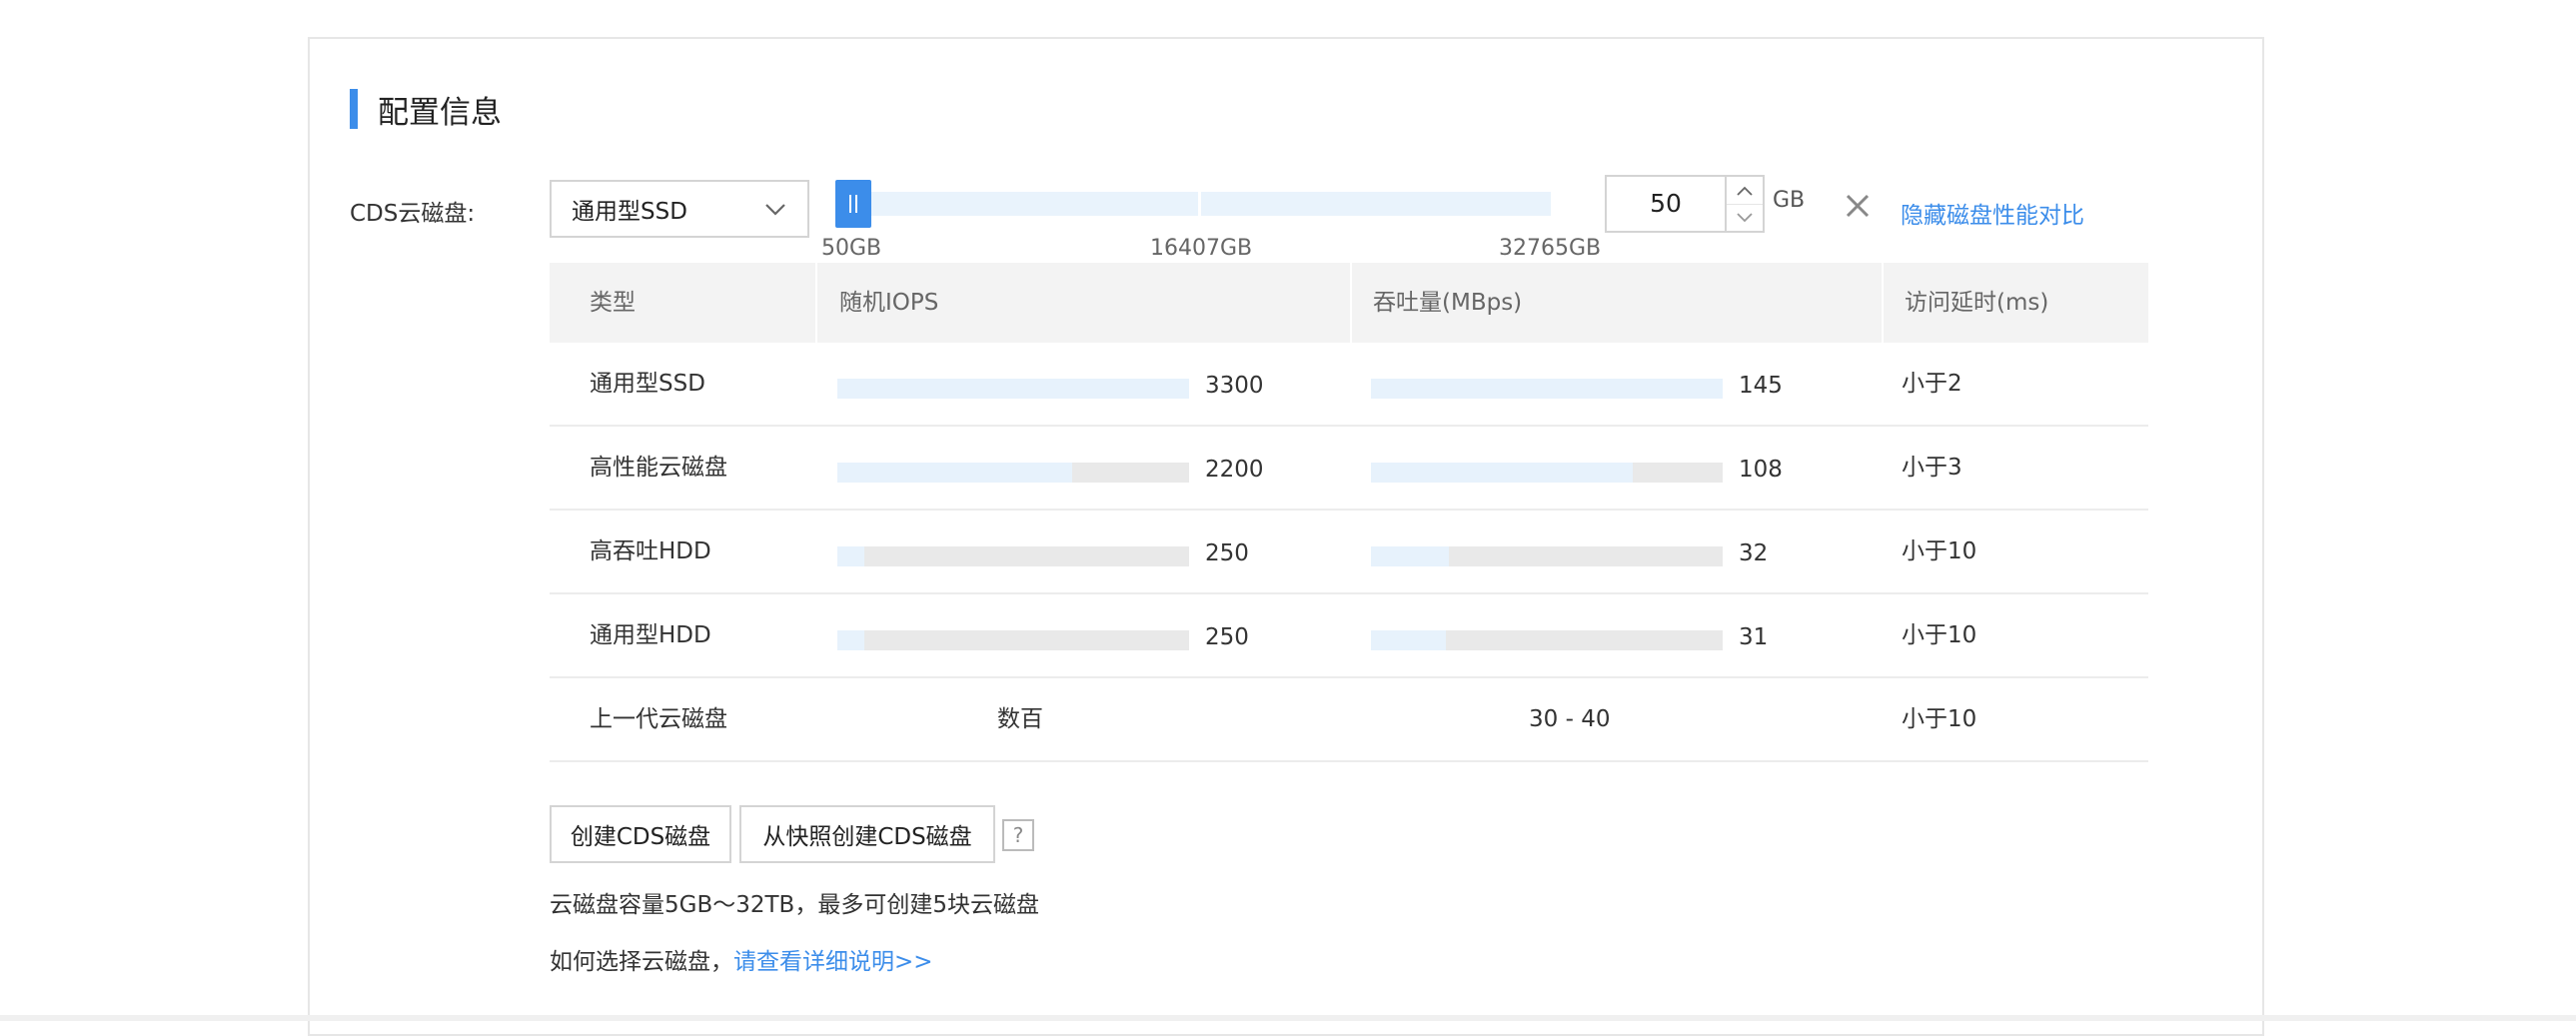 Image resolution: width=2576 pixels, height=1036 pixels. I want to click on table-row-legacy: 上一代云磁盘 数百 30 - 40 小于10, so click(1349, 720).